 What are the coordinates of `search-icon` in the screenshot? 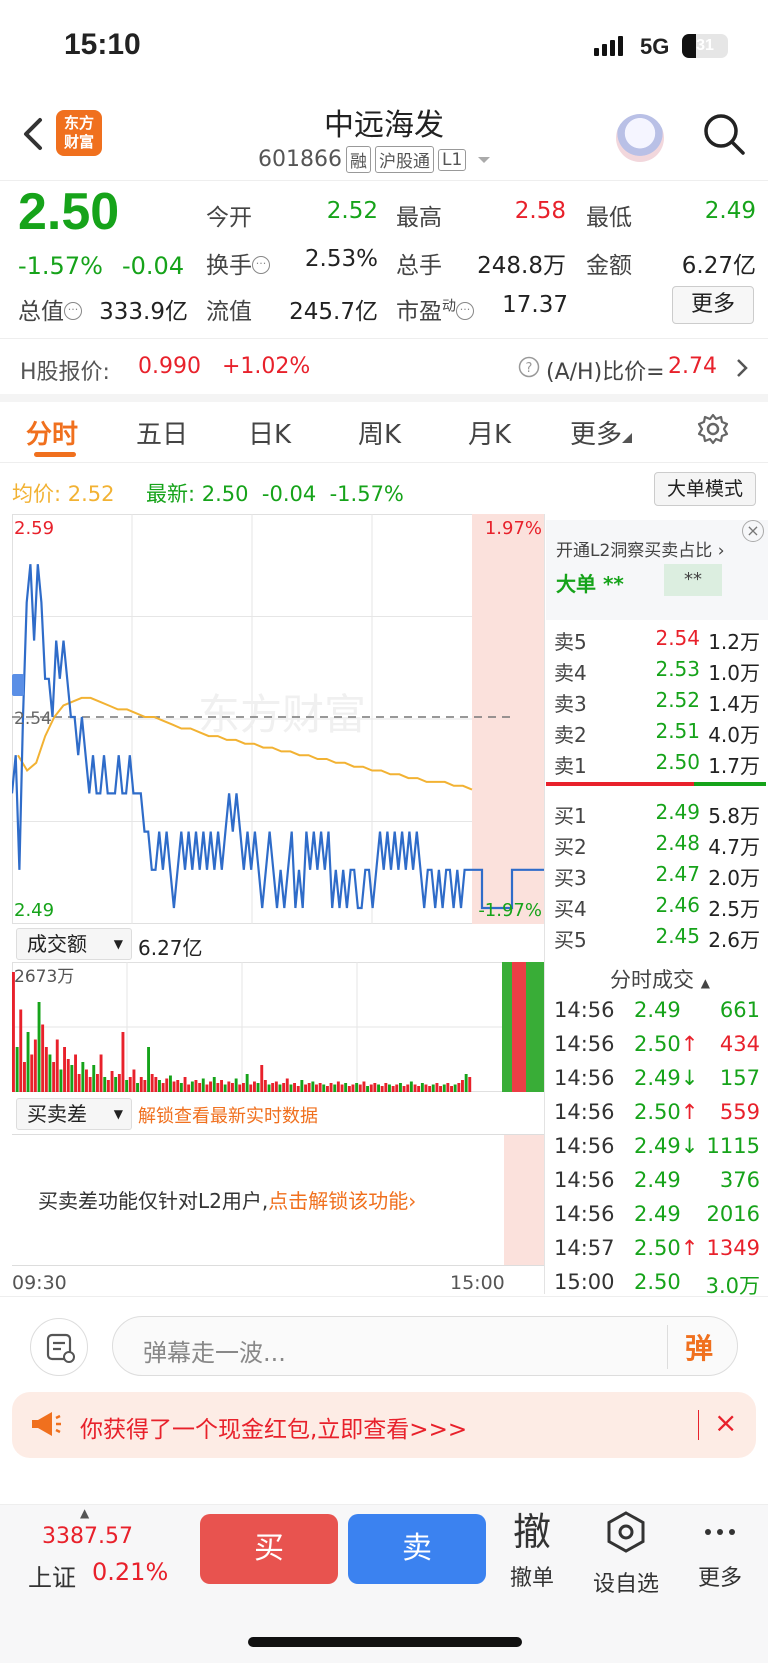 It's located at (724, 134).